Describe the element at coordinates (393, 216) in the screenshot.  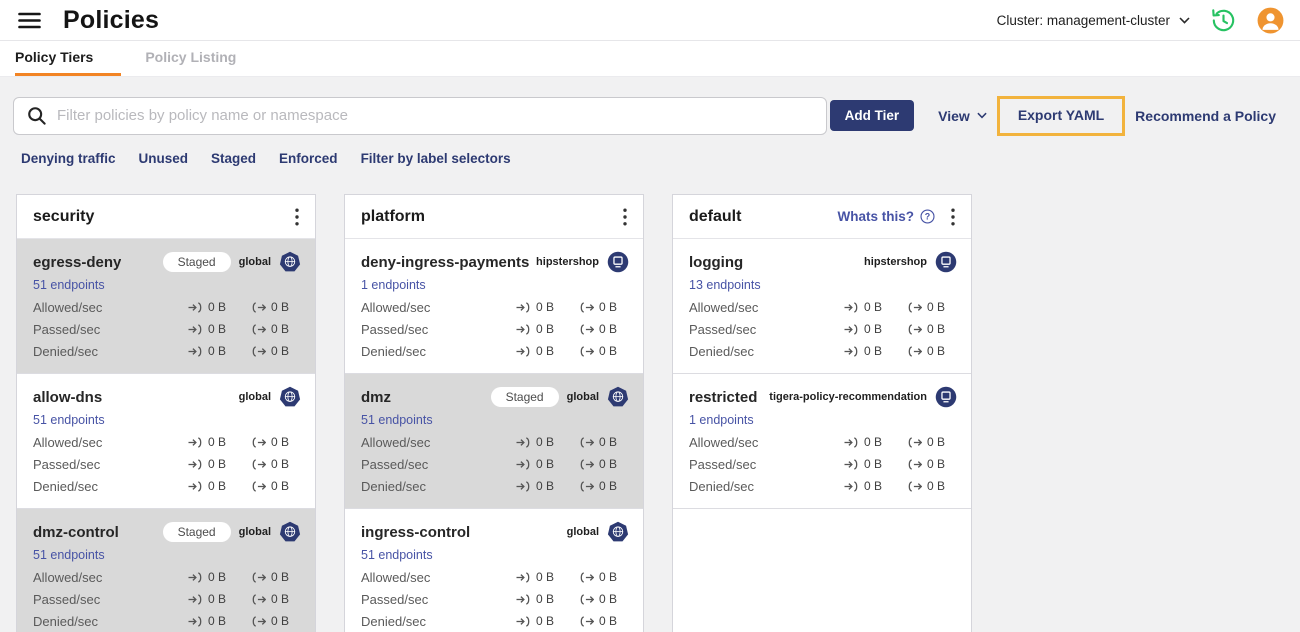
I see `tier-name: platform` at that location.